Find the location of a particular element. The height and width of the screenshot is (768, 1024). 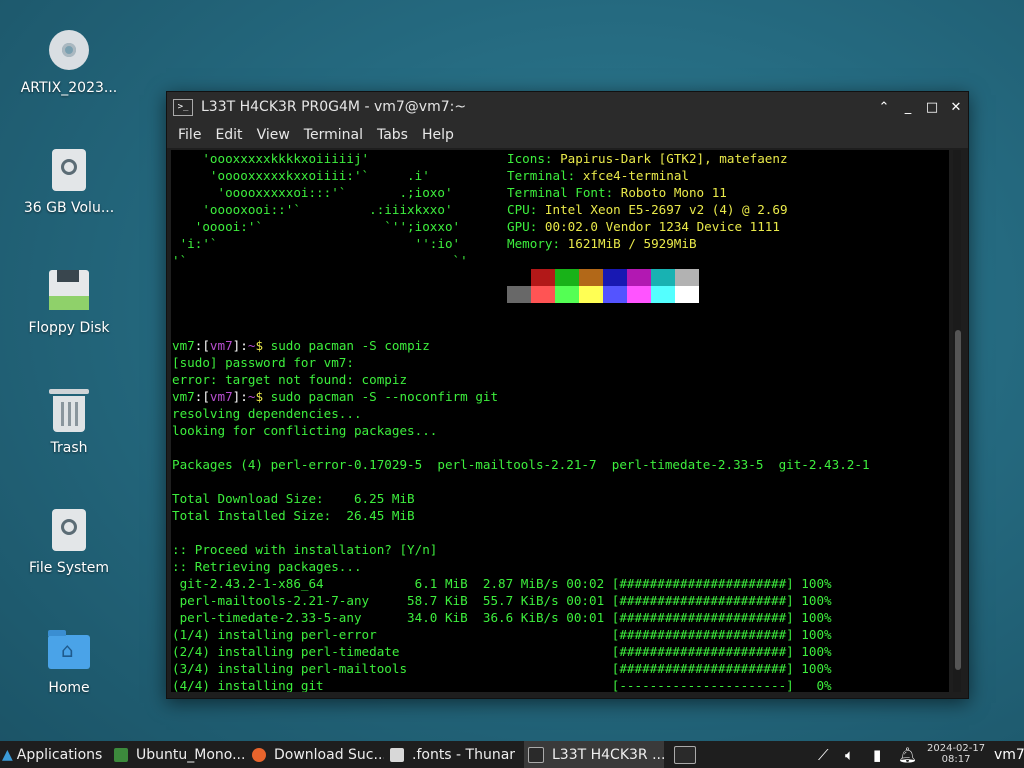

desktop-icon-label: Trash is located at coordinates (69, 448).